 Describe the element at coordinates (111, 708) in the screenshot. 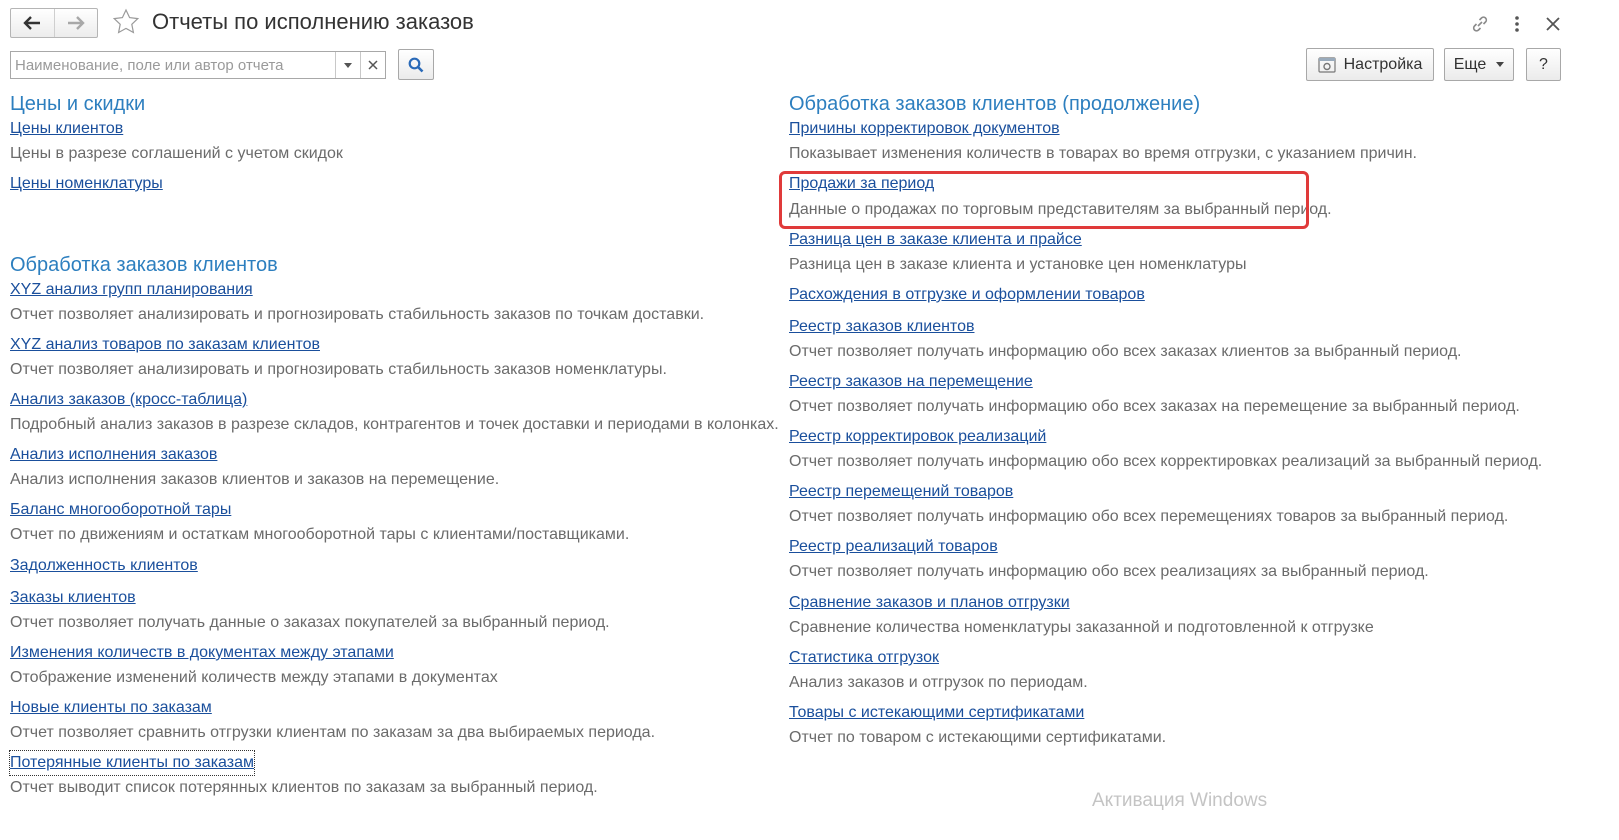

I see `report-link: Новые клиенты по заказам` at that location.